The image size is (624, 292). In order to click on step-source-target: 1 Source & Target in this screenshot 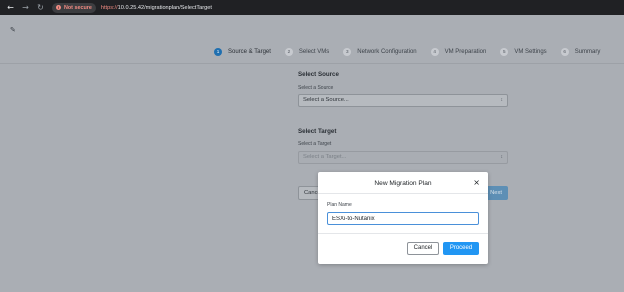, I will do `click(242, 52)`.